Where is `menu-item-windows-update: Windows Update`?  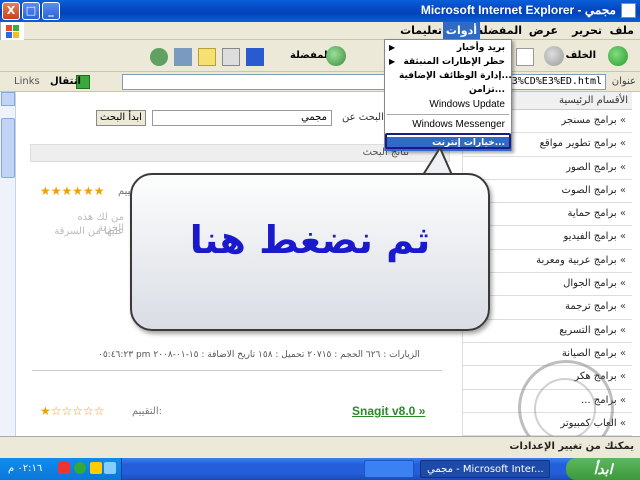 menu-item-windows-update: Windows Update is located at coordinates (448, 105).